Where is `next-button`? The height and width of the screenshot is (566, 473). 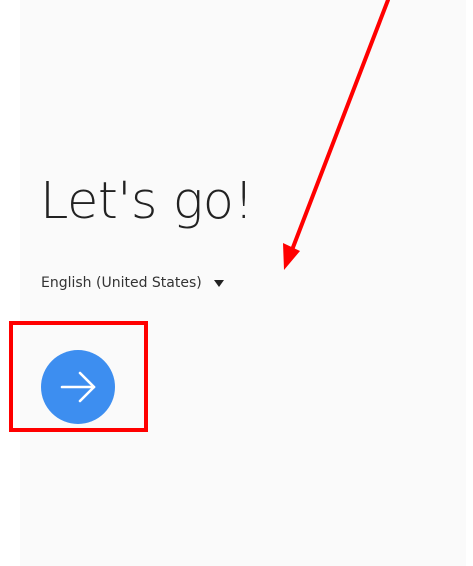 next-button is located at coordinates (78, 387).